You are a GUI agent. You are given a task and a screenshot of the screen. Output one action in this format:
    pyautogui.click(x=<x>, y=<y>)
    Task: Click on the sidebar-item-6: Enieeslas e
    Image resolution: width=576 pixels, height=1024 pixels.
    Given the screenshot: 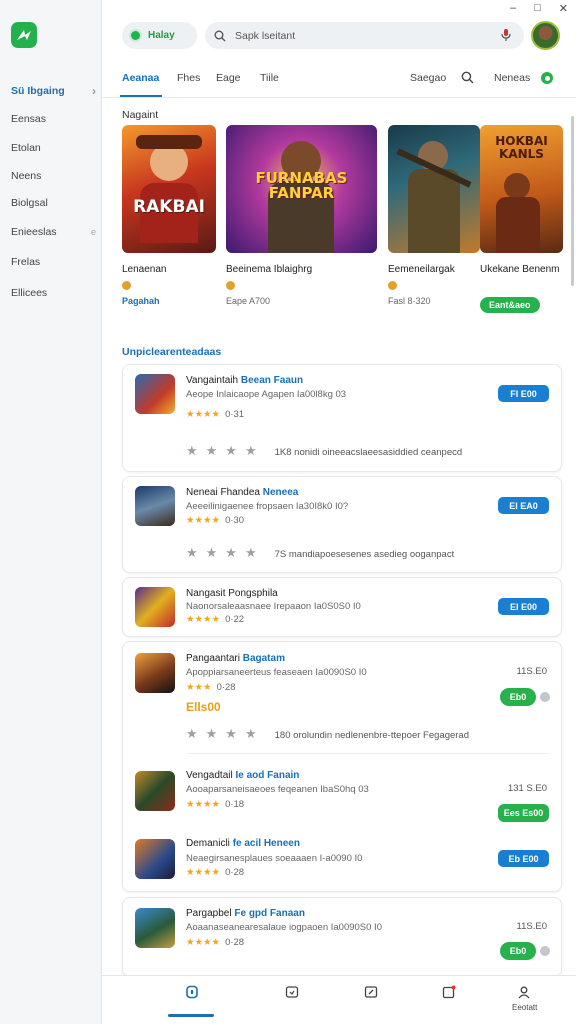 What is the action you would take?
    pyautogui.click(x=53, y=232)
    